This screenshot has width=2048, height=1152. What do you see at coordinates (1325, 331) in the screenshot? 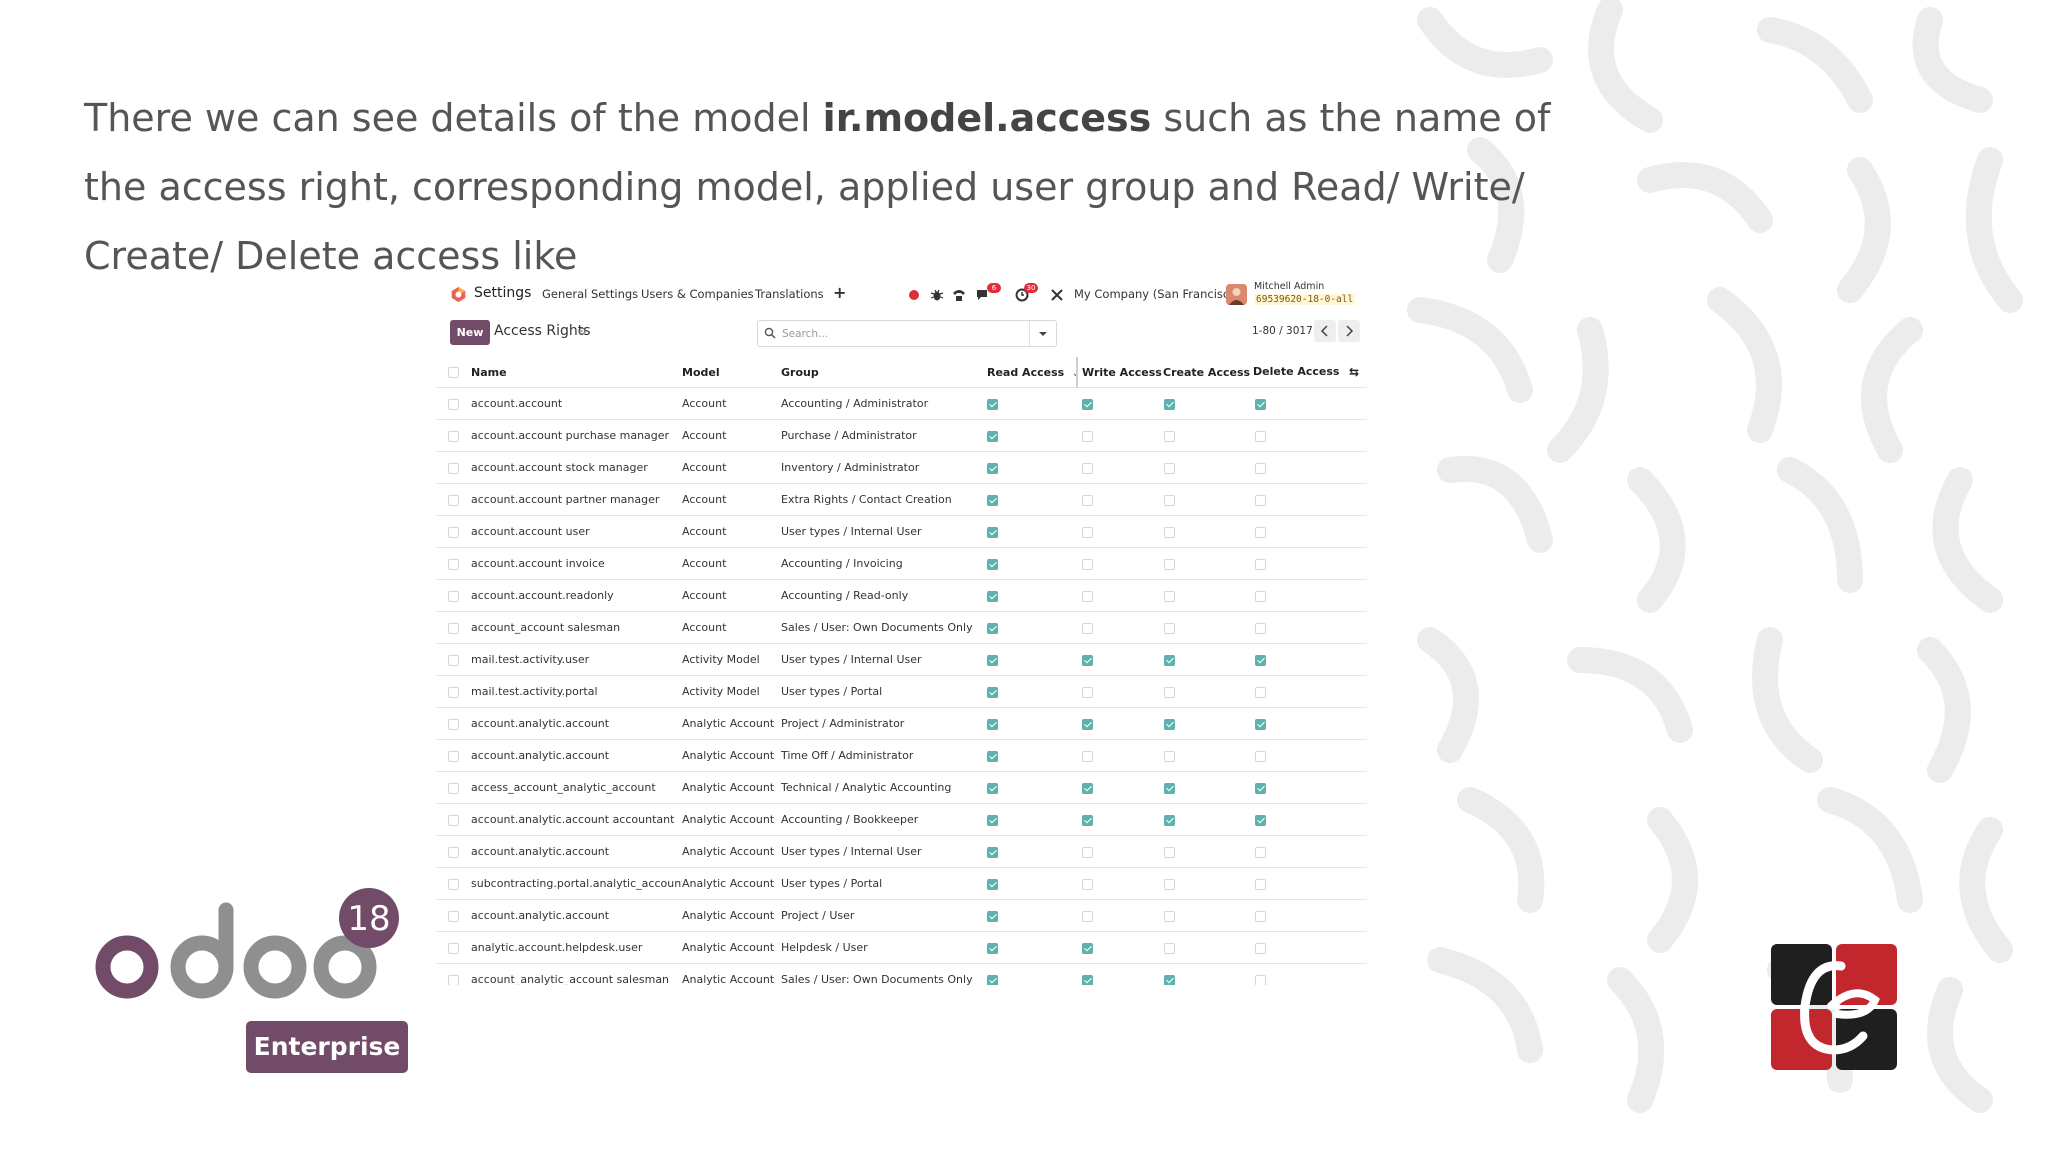
I see `pager-previous-button` at bounding box center [1325, 331].